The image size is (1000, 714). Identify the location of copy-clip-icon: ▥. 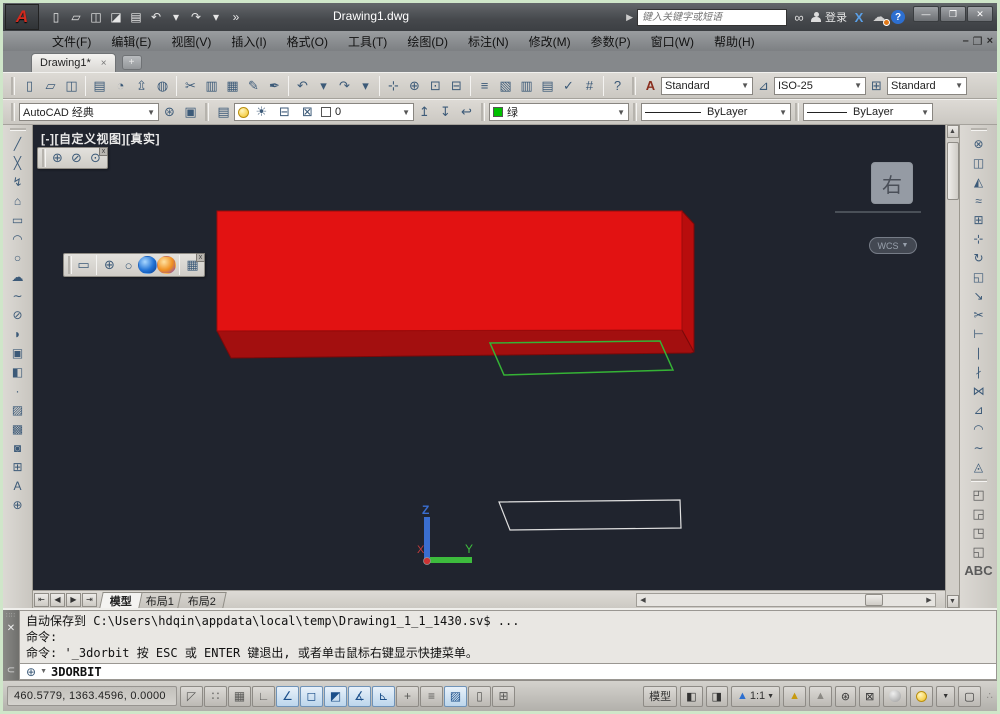
(211, 86).